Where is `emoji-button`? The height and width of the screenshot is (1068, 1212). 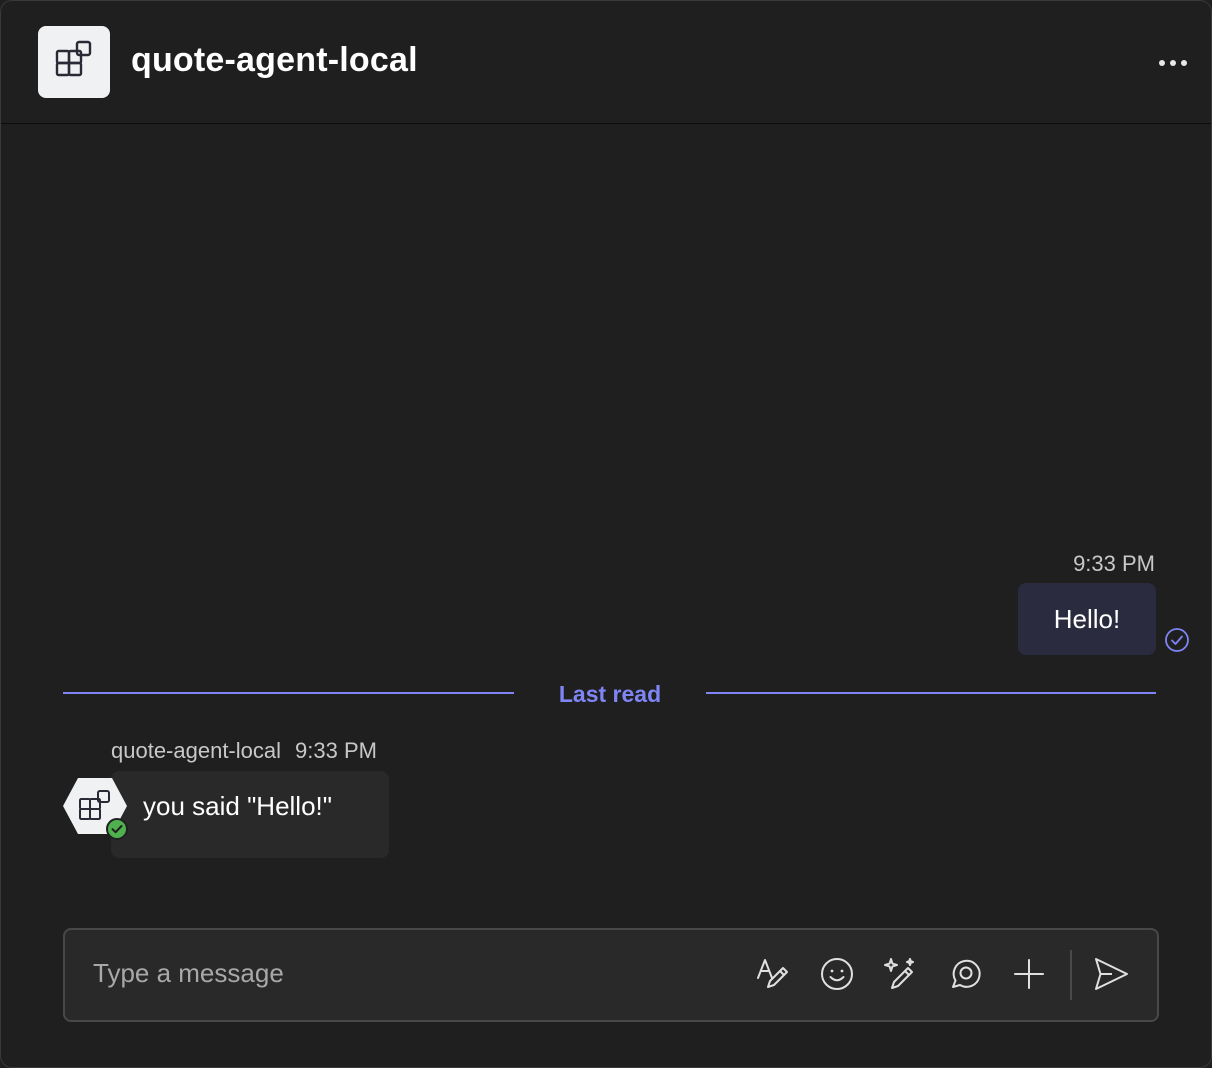 emoji-button is located at coordinates (837, 976).